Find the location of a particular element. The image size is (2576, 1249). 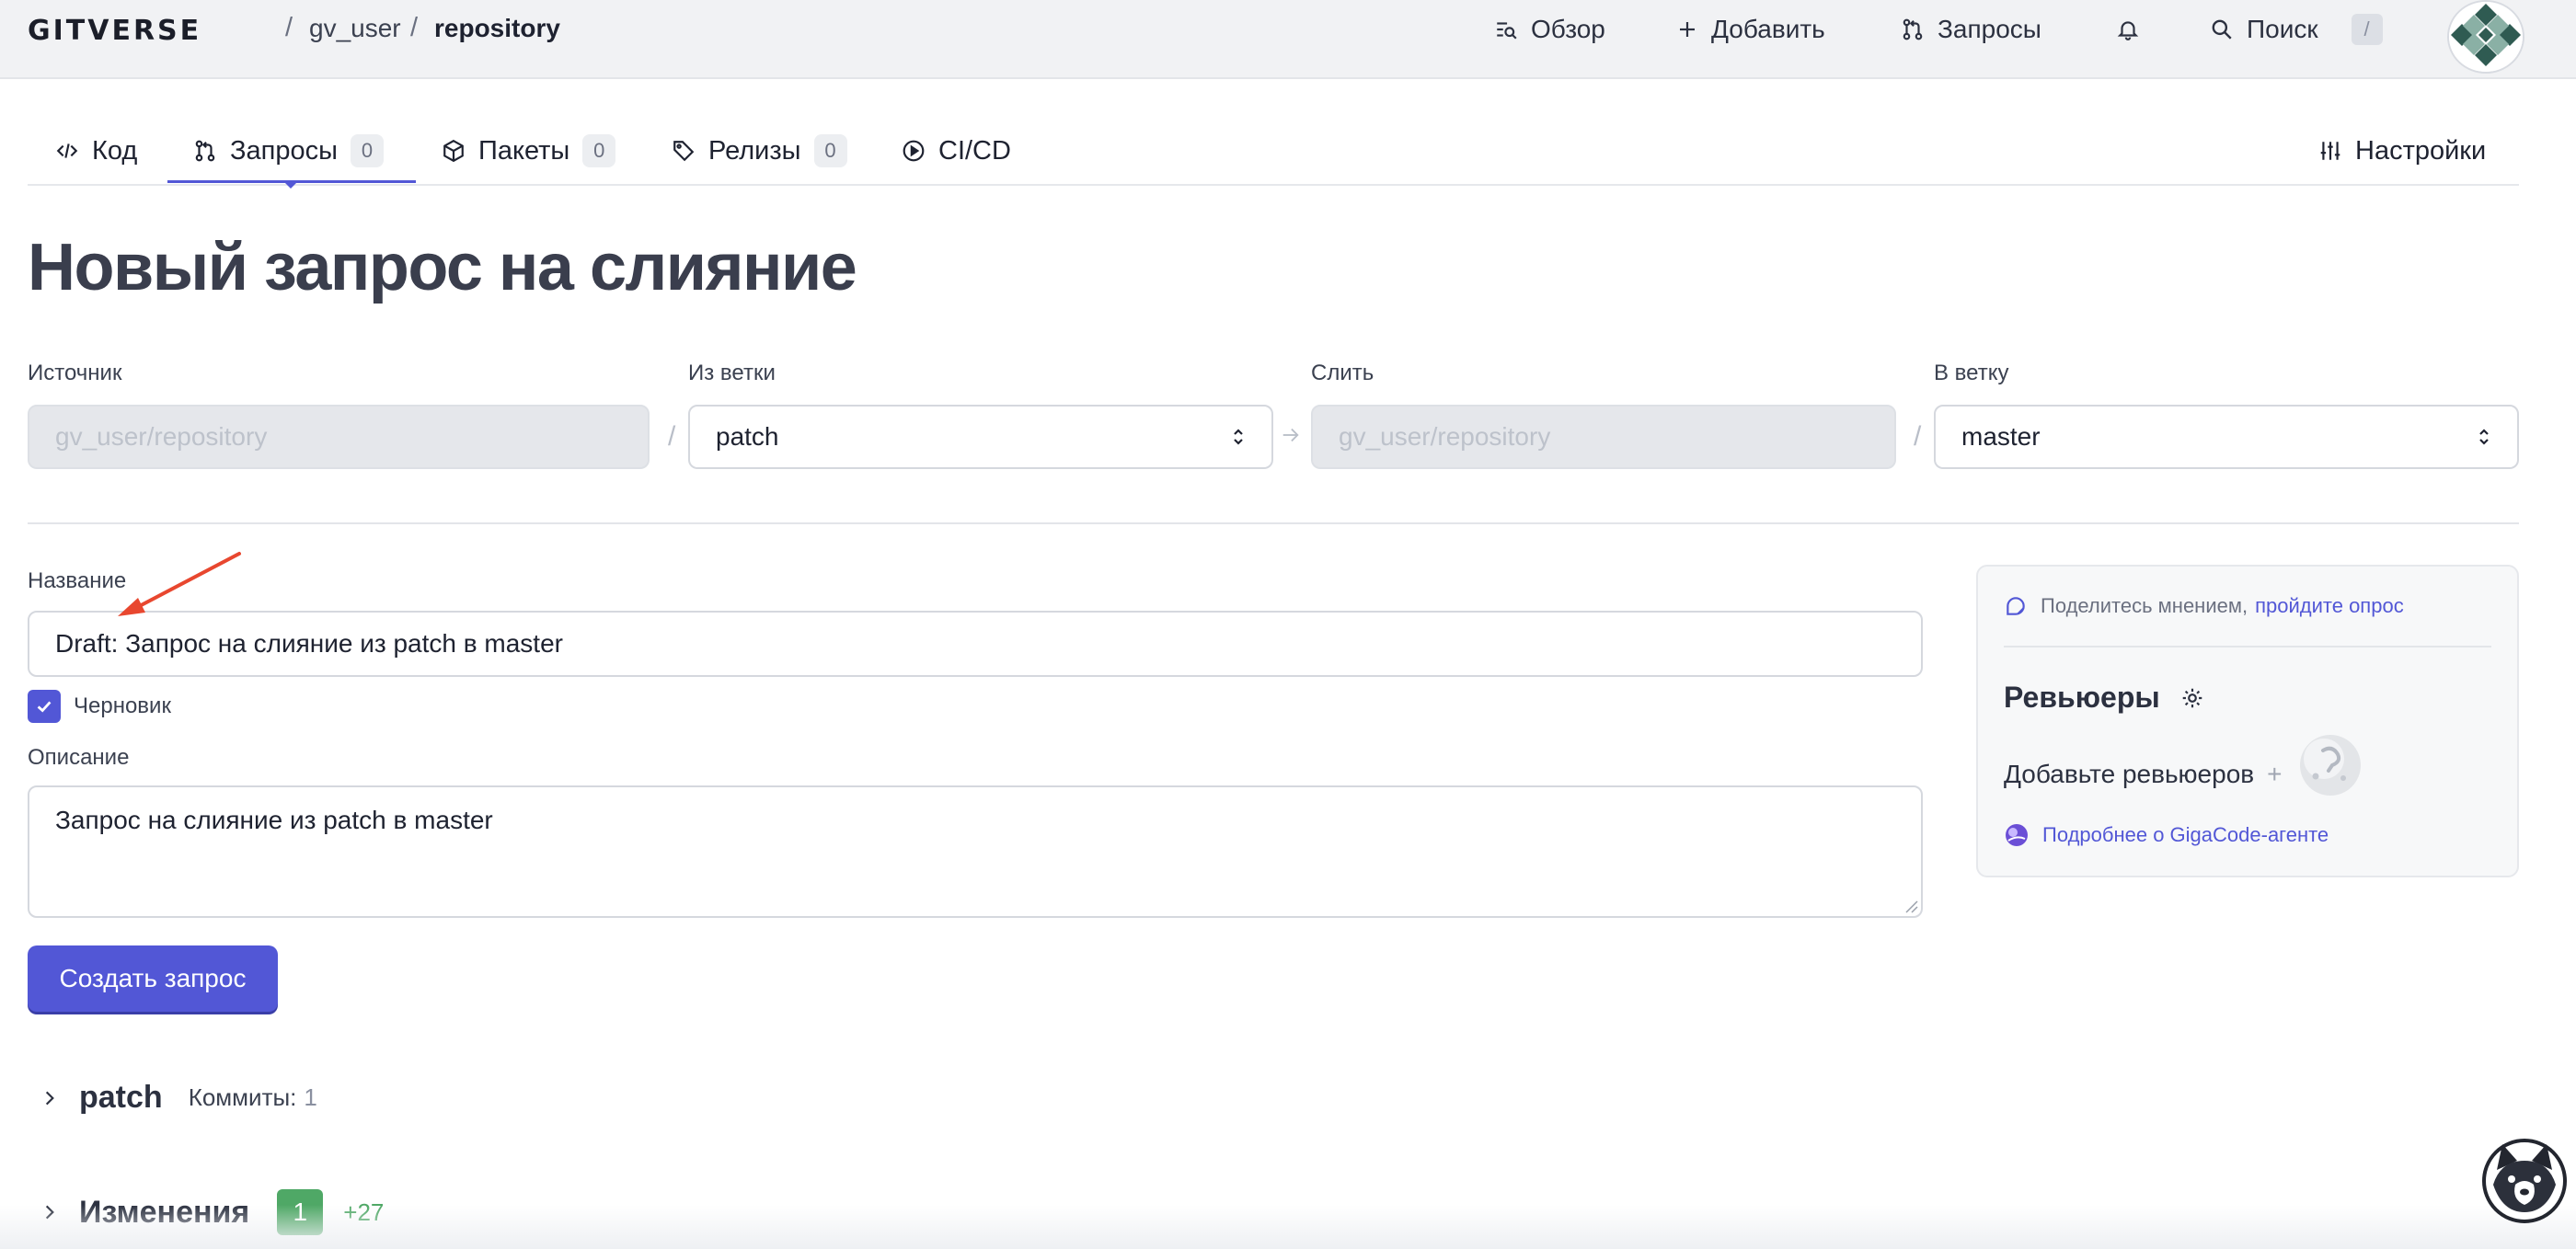

gear-icon is located at coordinates (2192, 698).